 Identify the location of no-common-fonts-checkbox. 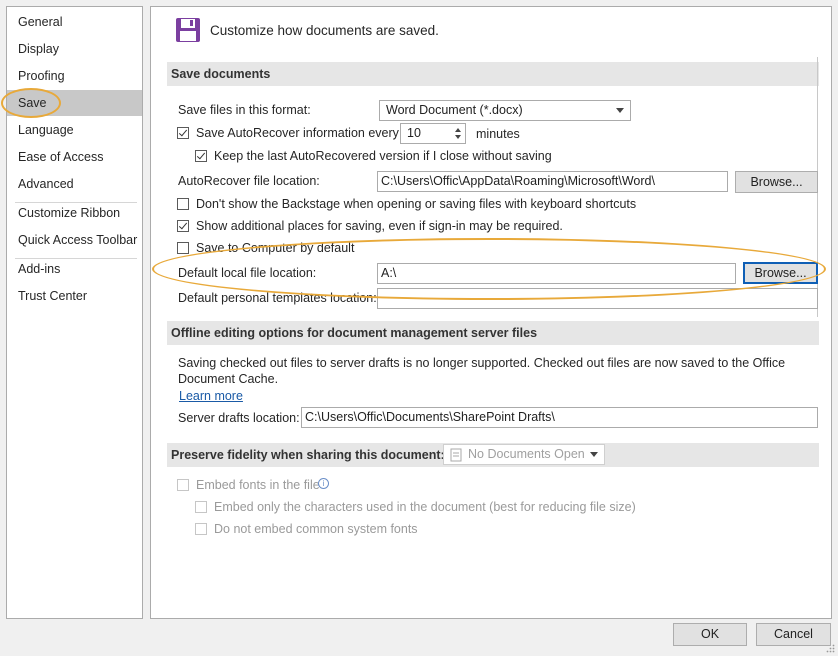
(201, 529).